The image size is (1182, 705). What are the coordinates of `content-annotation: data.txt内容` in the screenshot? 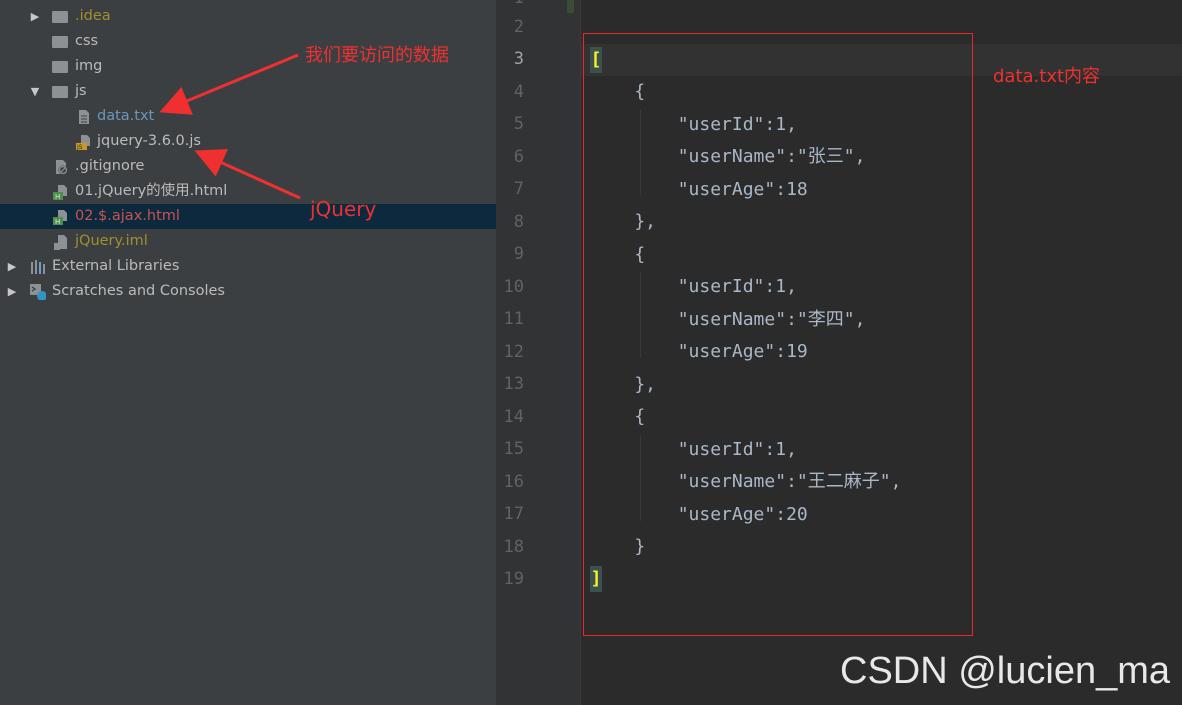 It's located at (1047, 76).